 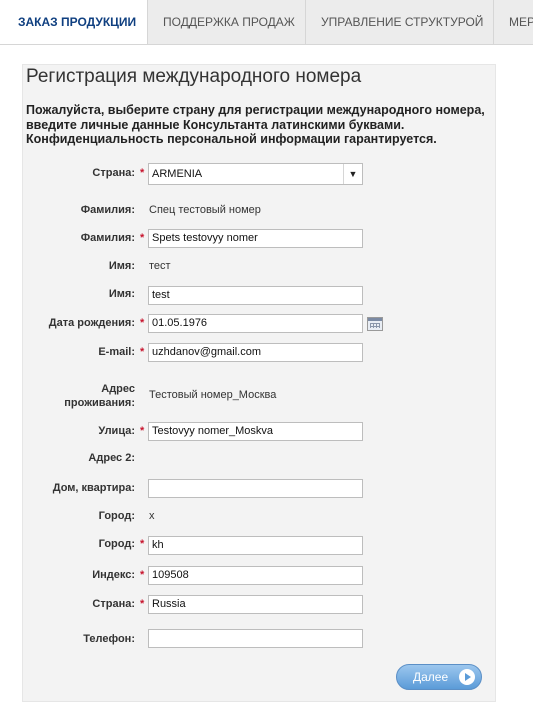 I want to click on name-latin-input: test, so click(x=255, y=295).